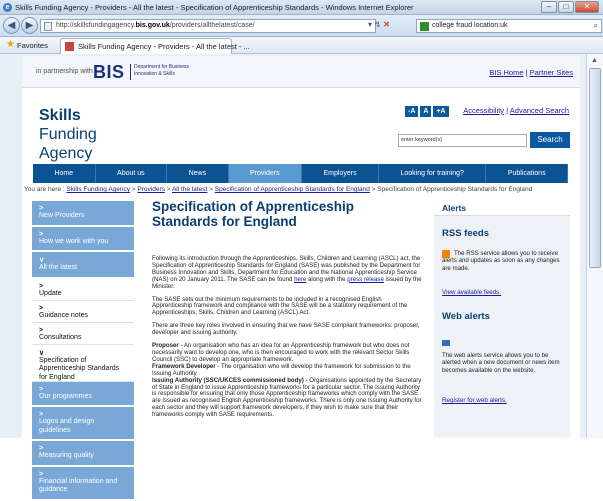  Describe the element at coordinates (29, 25) in the screenshot. I see `forward-button: ▶` at that location.